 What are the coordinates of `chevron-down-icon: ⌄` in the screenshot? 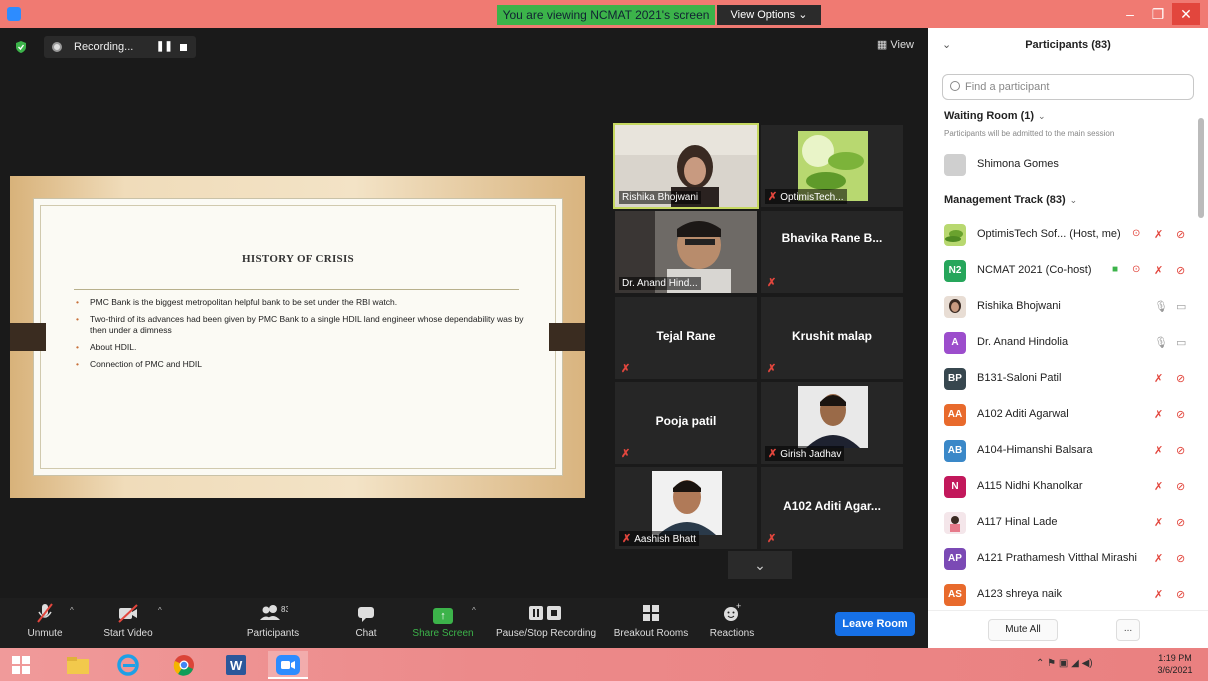 It's located at (1042, 116).